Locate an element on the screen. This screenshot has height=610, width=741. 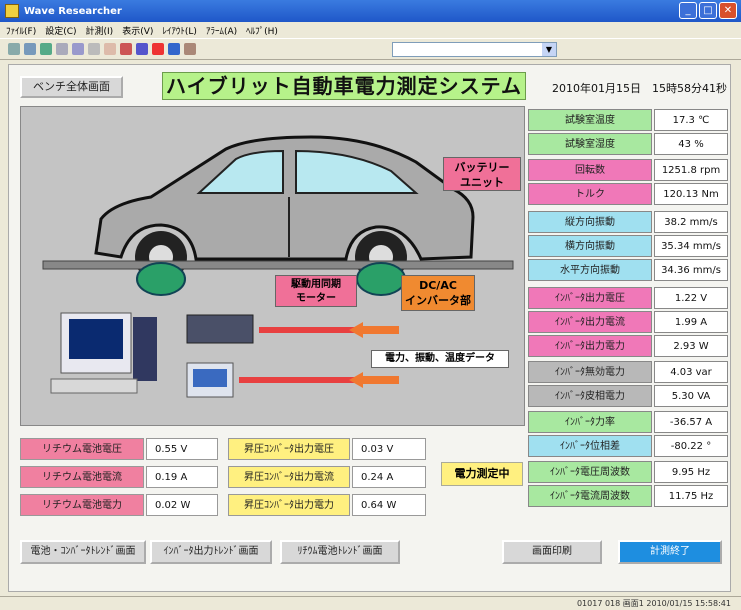
menu-view: 表示(V) is located at coordinates (137, 30).